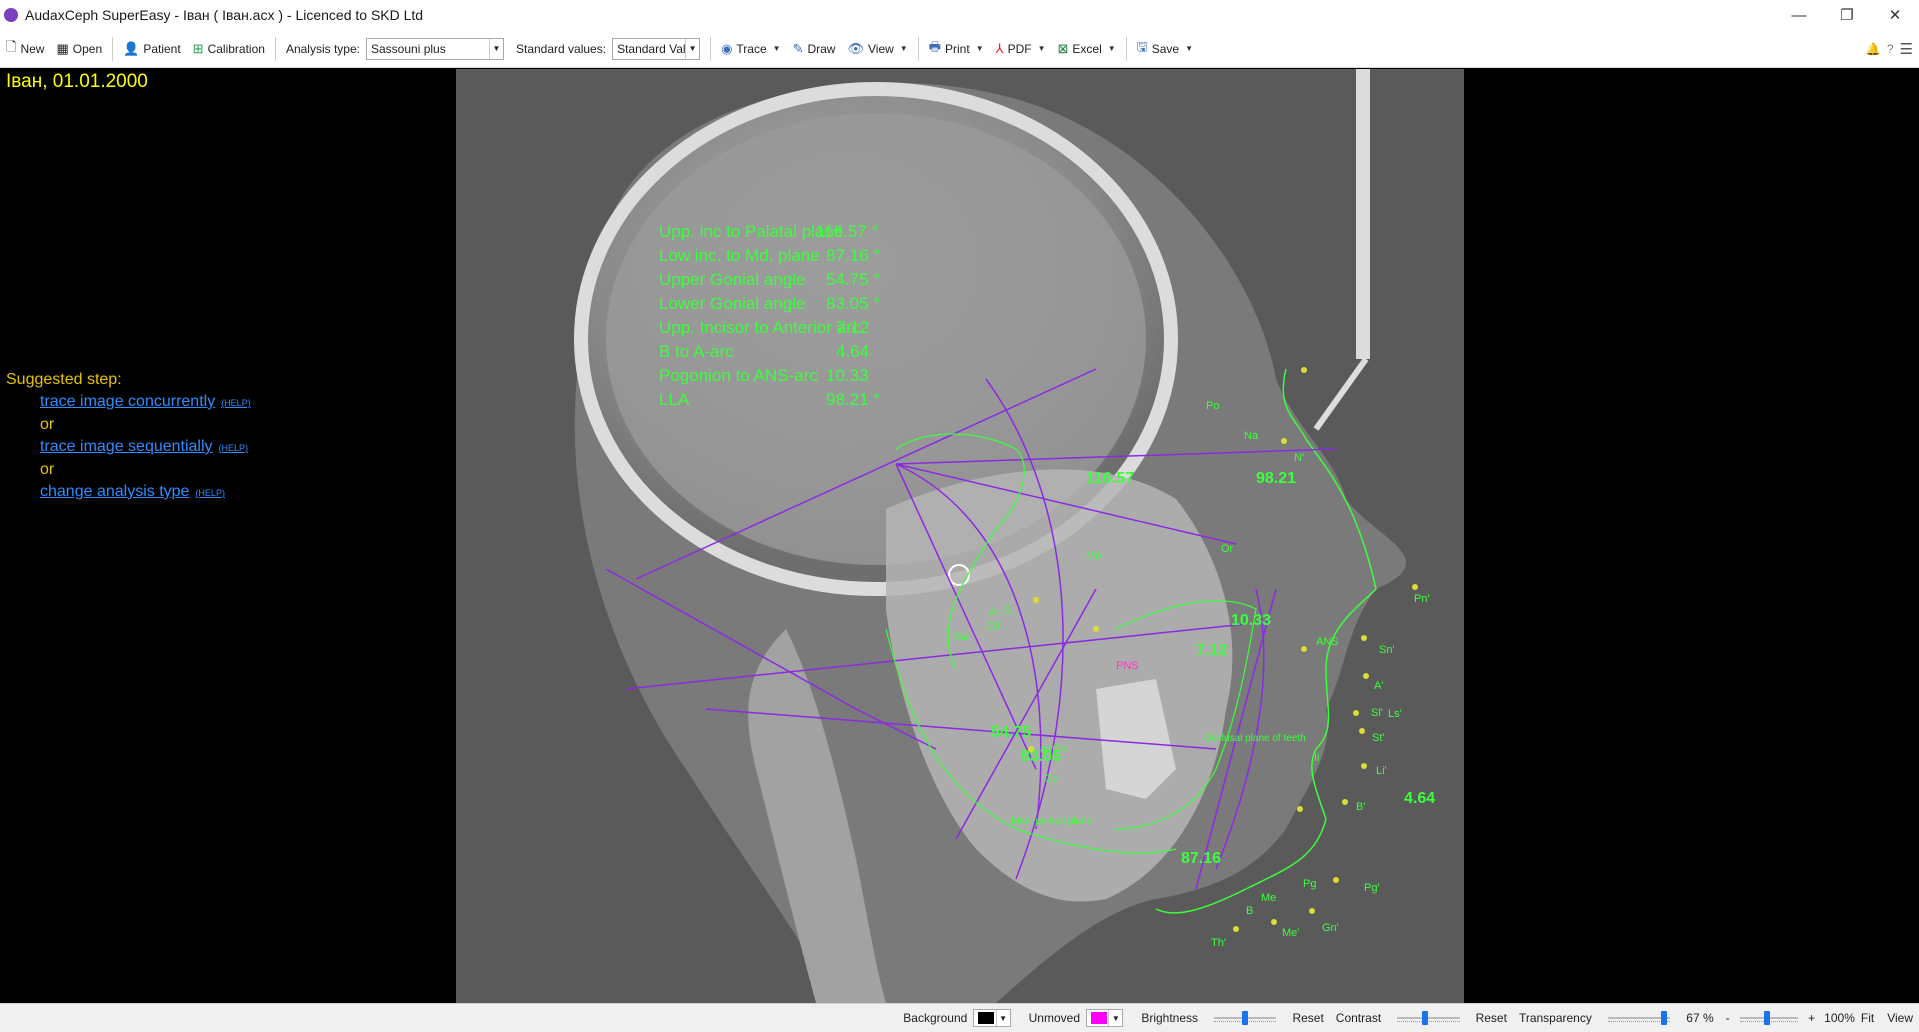 The image size is (1919, 1032). Describe the element at coordinates (994, 613) in the screenshot. I see `svg-text: Ar` at that location.